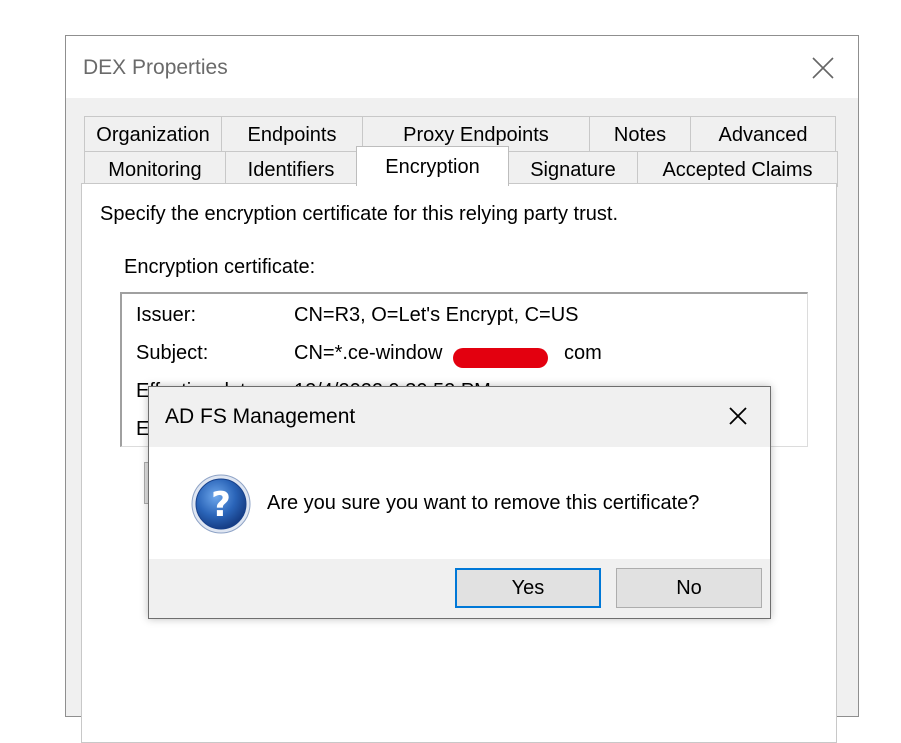 The width and height of the screenshot is (901, 743). Describe the element at coordinates (155, 169) in the screenshot. I see `tab-monitoring: Monitoring` at that location.